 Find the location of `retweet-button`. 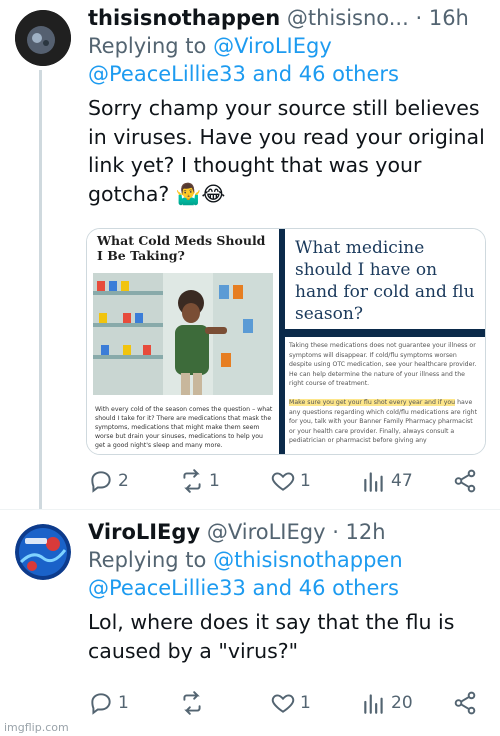

retweet-button is located at coordinates (219, 703).